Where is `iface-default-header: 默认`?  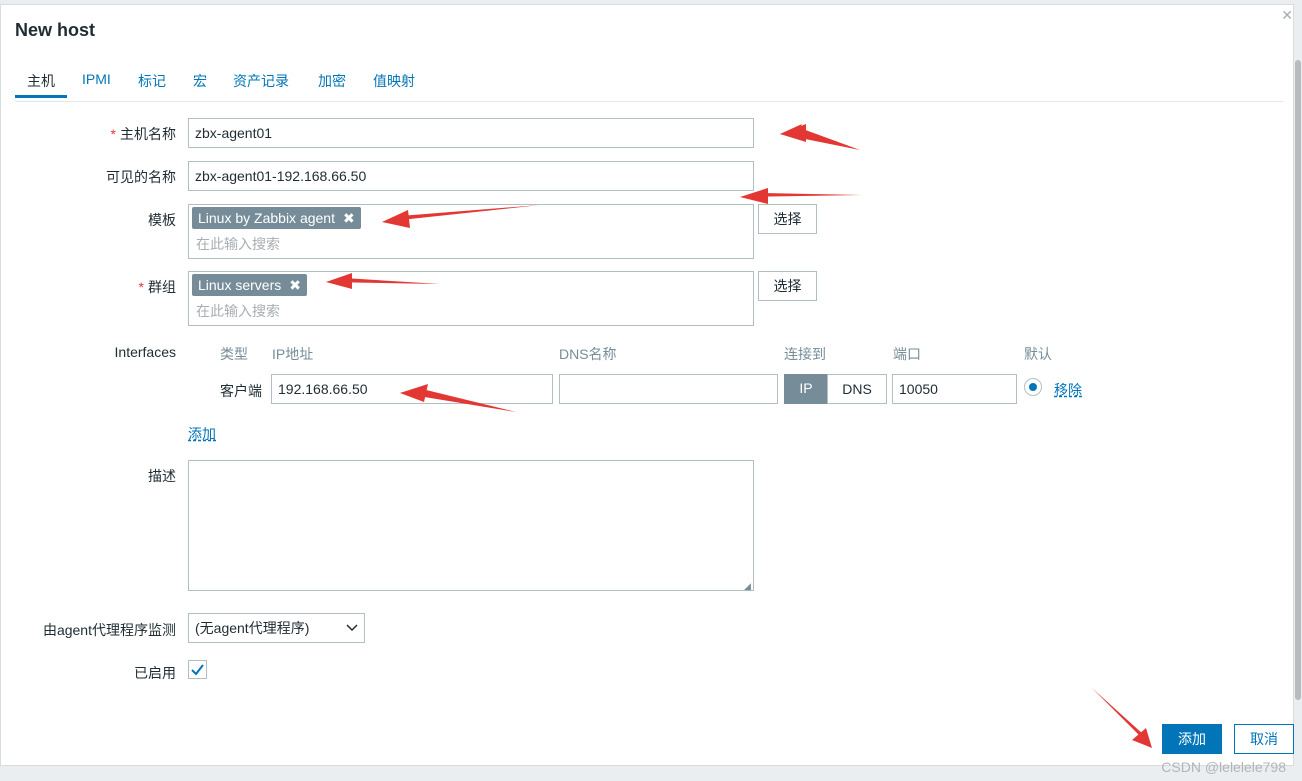
iface-default-header: 默认 is located at coordinates (1038, 354).